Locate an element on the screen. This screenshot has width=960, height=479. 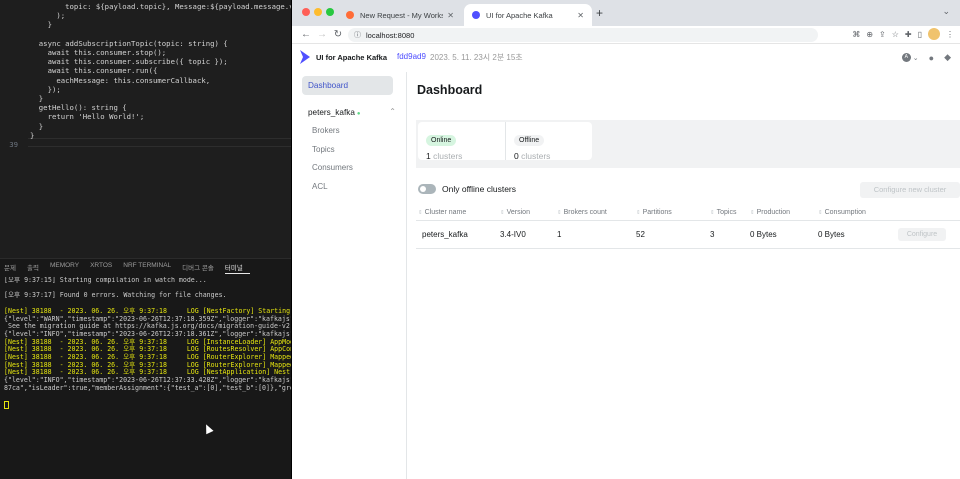
page-title: Dashboard is located at coordinates (450, 90).